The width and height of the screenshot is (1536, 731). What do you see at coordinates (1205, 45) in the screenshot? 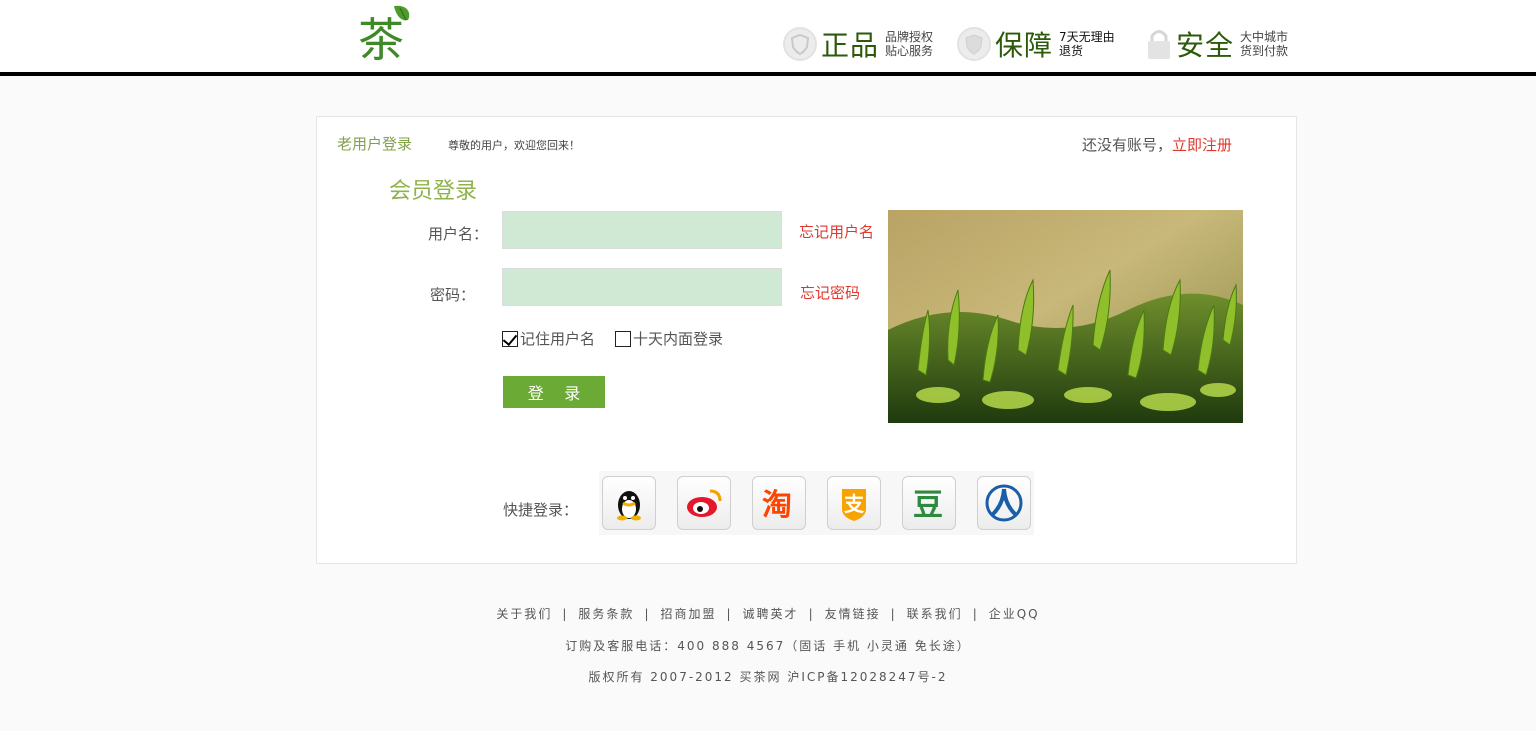
I see `badge-title: 安全` at bounding box center [1205, 45].